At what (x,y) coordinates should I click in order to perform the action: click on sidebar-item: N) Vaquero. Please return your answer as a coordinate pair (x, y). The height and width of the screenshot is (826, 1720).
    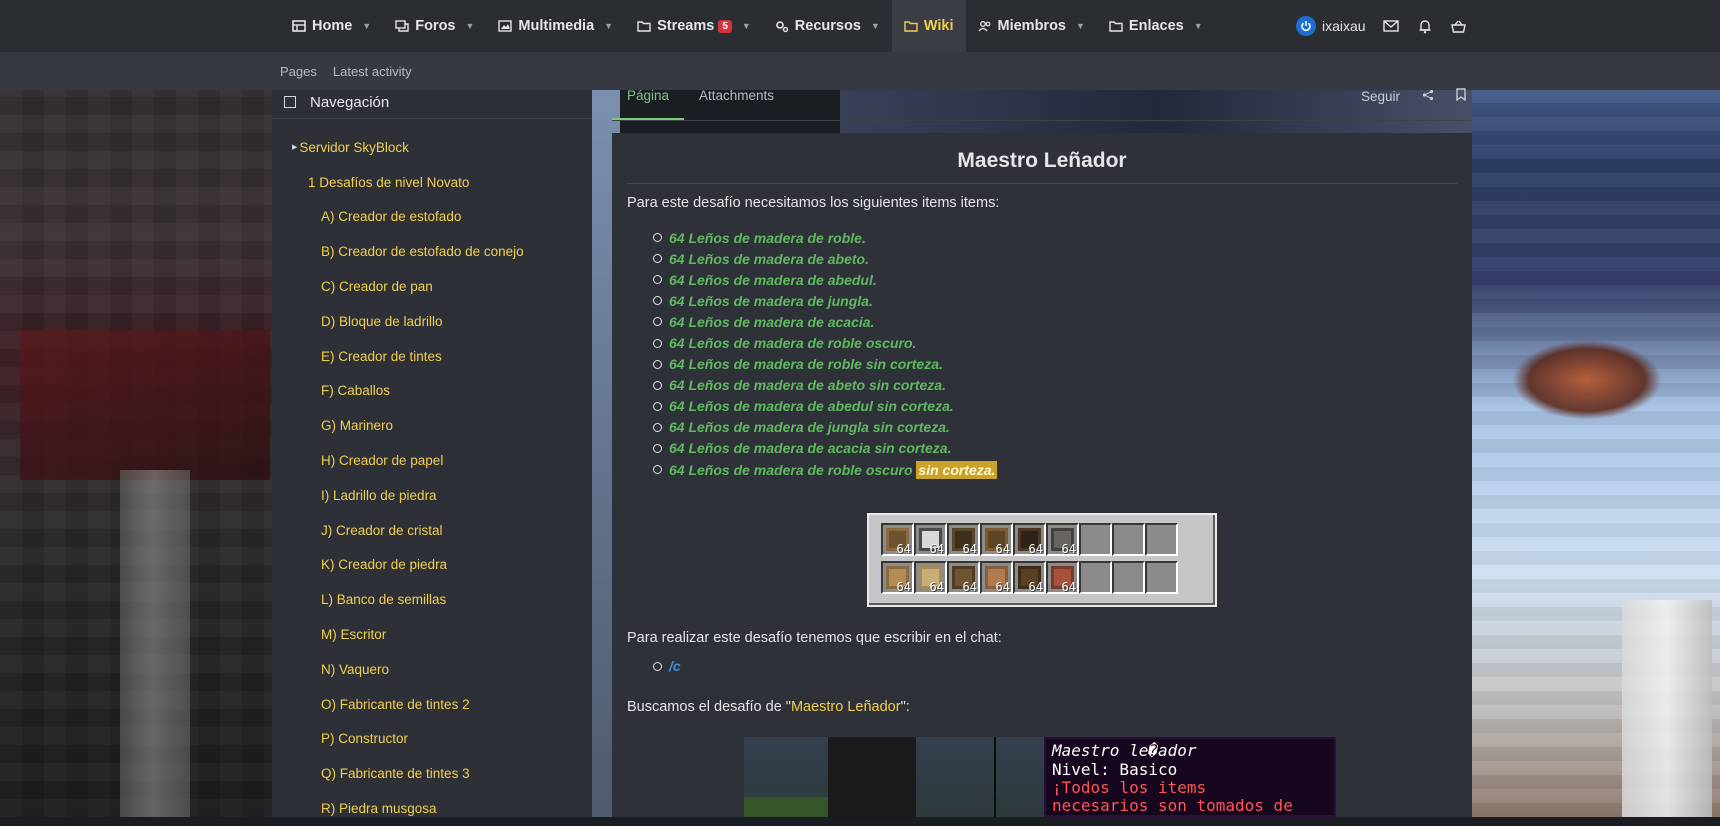
    Looking at the image, I should click on (432, 669).